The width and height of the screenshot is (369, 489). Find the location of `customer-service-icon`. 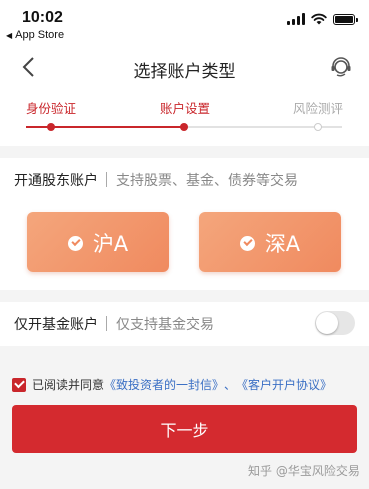

customer-service-icon is located at coordinates (341, 67).